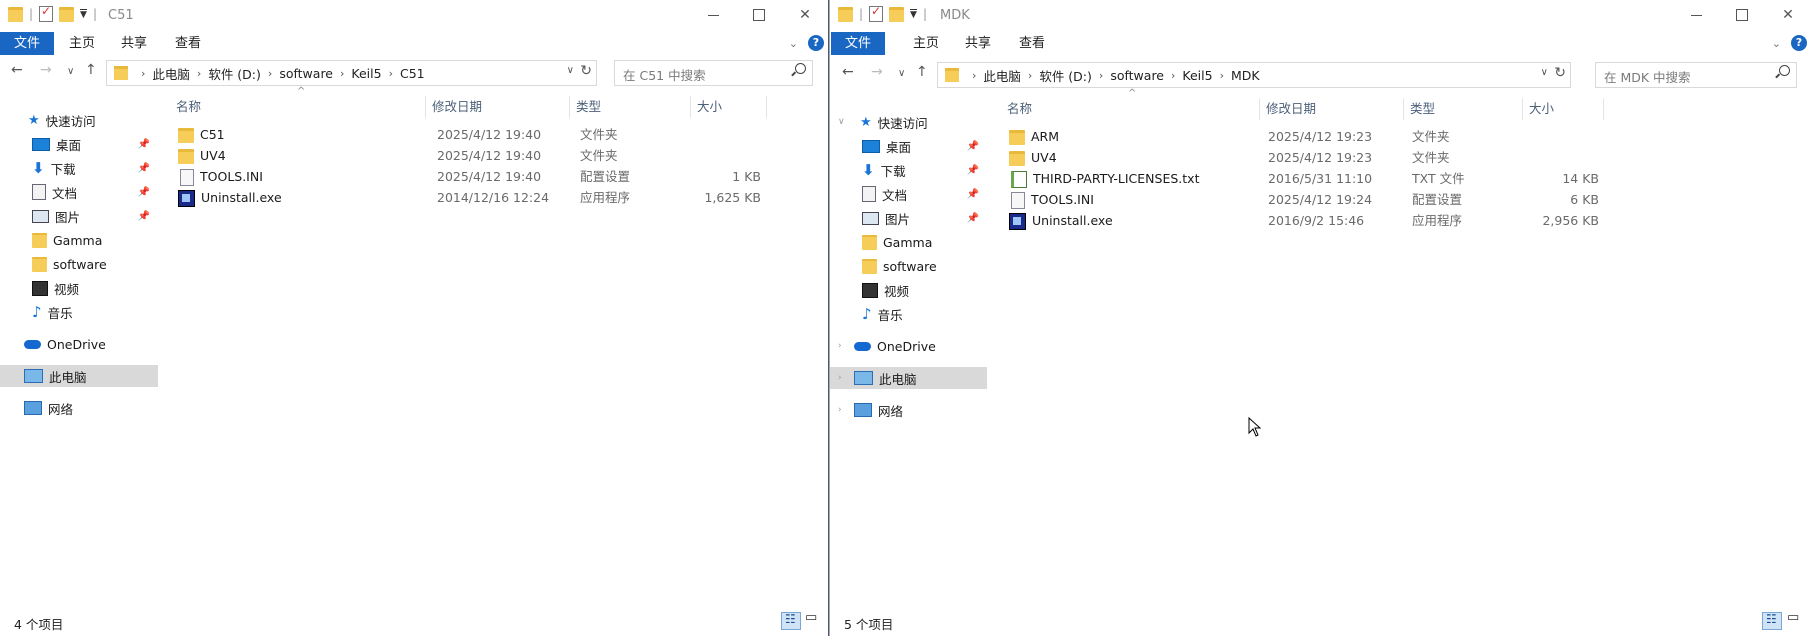  Describe the element at coordinates (841, 122) in the screenshot. I see `collapse-icon: ∨` at that location.